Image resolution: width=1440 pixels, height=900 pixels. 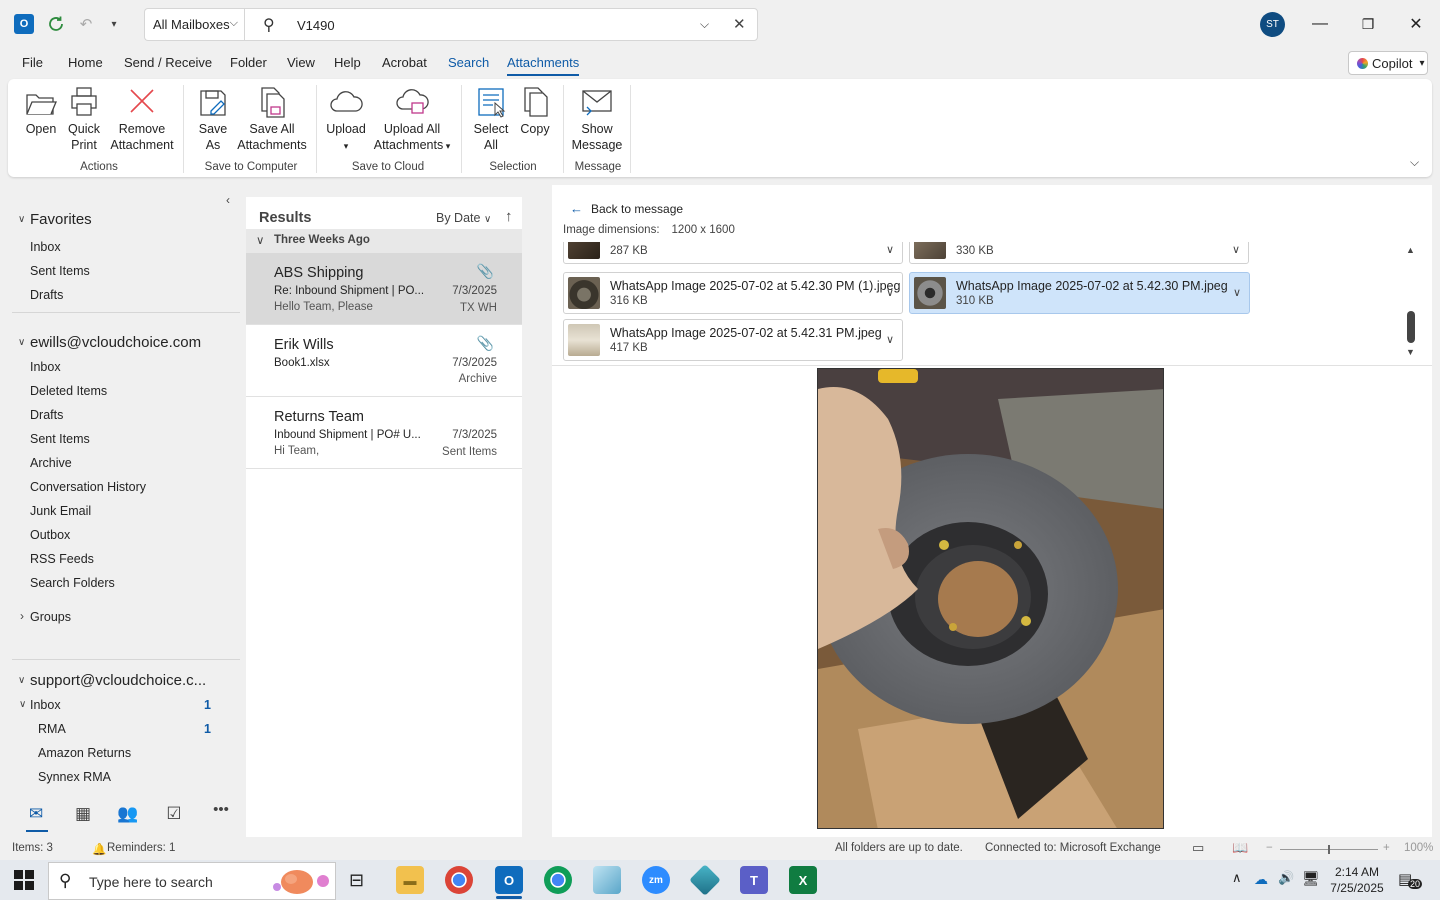 What do you see at coordinates (558, 880) in the screenshot?
I see `chrome-profile-icon` at bounding box center [558, 880].